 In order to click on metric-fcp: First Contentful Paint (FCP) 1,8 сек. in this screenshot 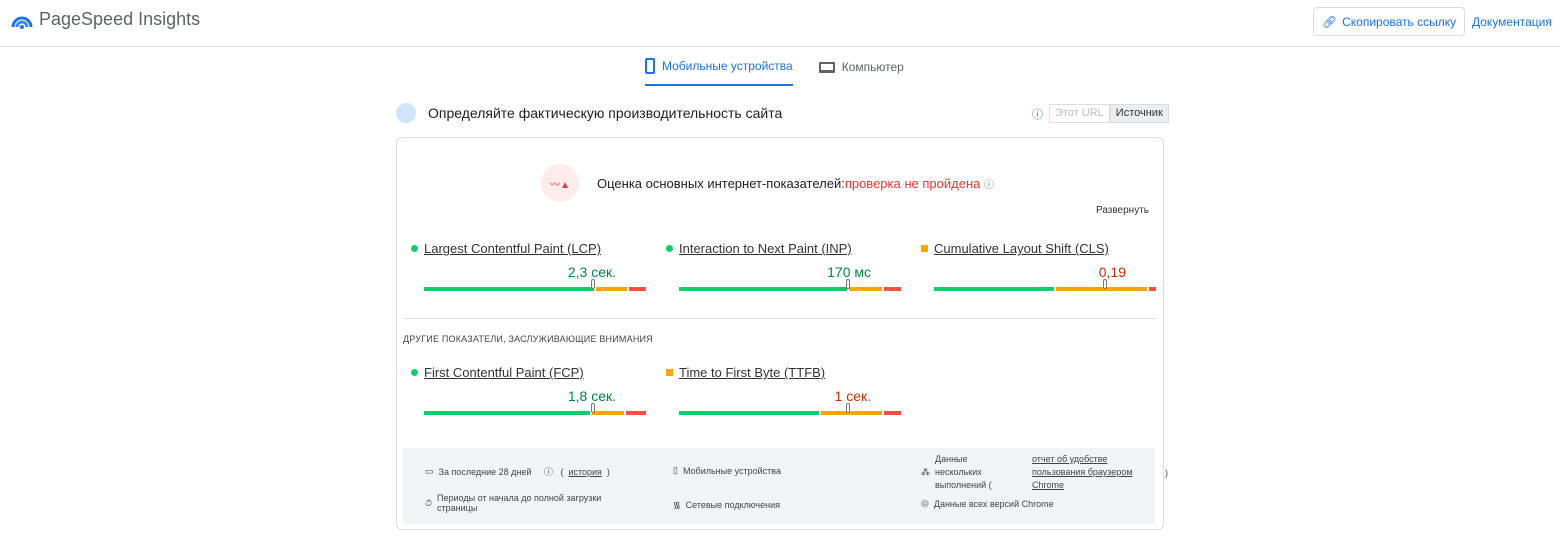, I will do `click(528, 390)`.